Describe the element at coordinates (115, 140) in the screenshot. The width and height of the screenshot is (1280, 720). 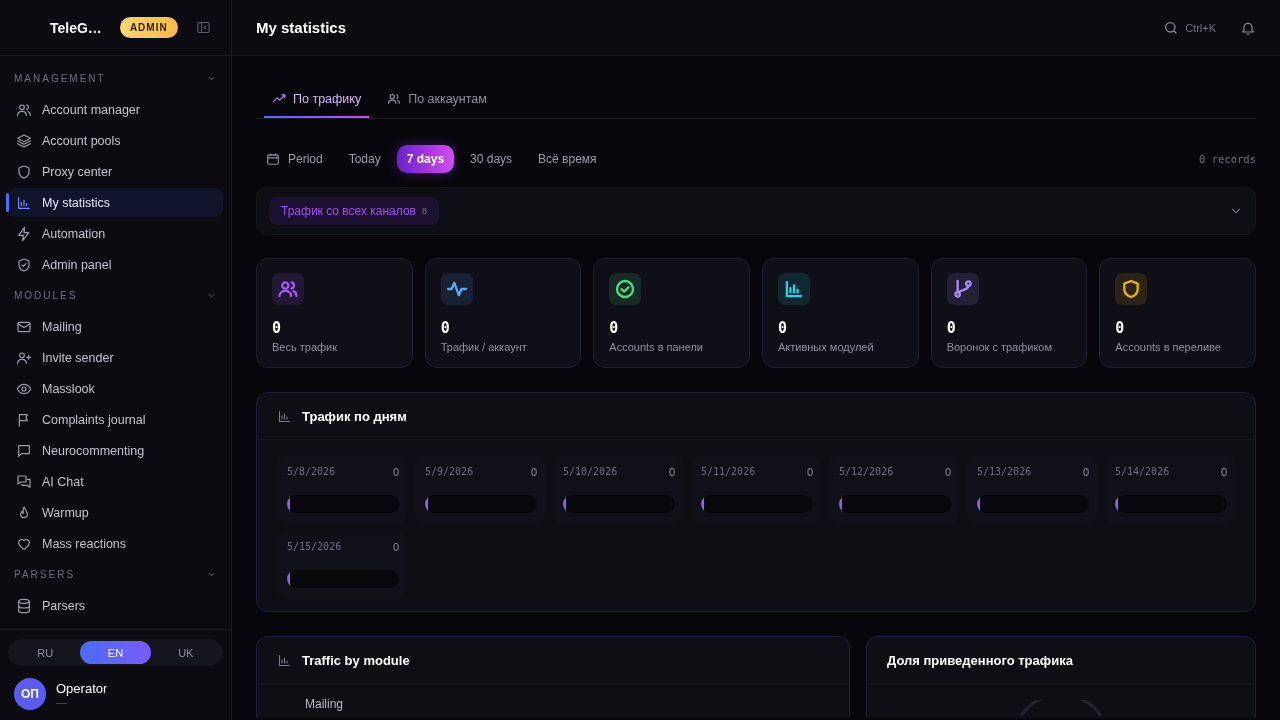
I see `nav-item: Account pools` at that location.